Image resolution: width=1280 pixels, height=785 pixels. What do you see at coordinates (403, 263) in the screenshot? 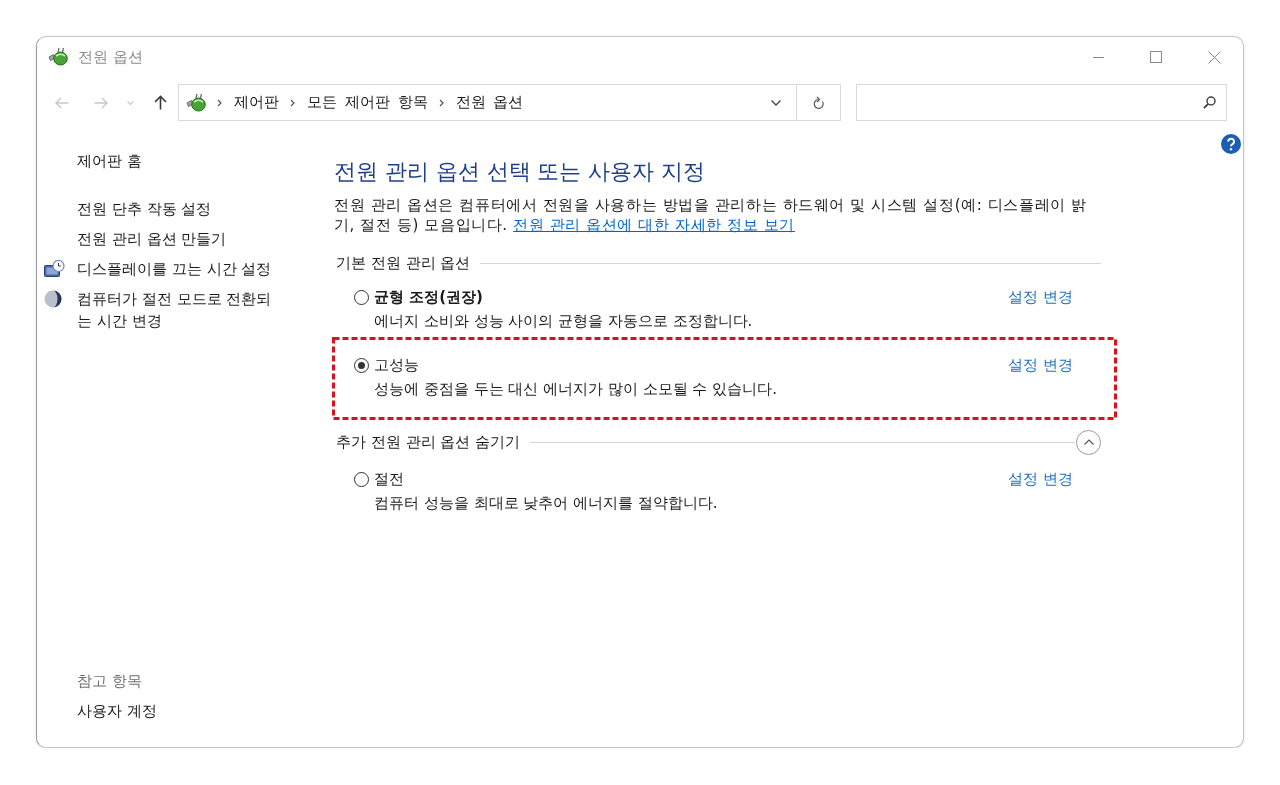
I see `group-heading: 기본 전원 관리 옵션` at bounding box center [403, 263].